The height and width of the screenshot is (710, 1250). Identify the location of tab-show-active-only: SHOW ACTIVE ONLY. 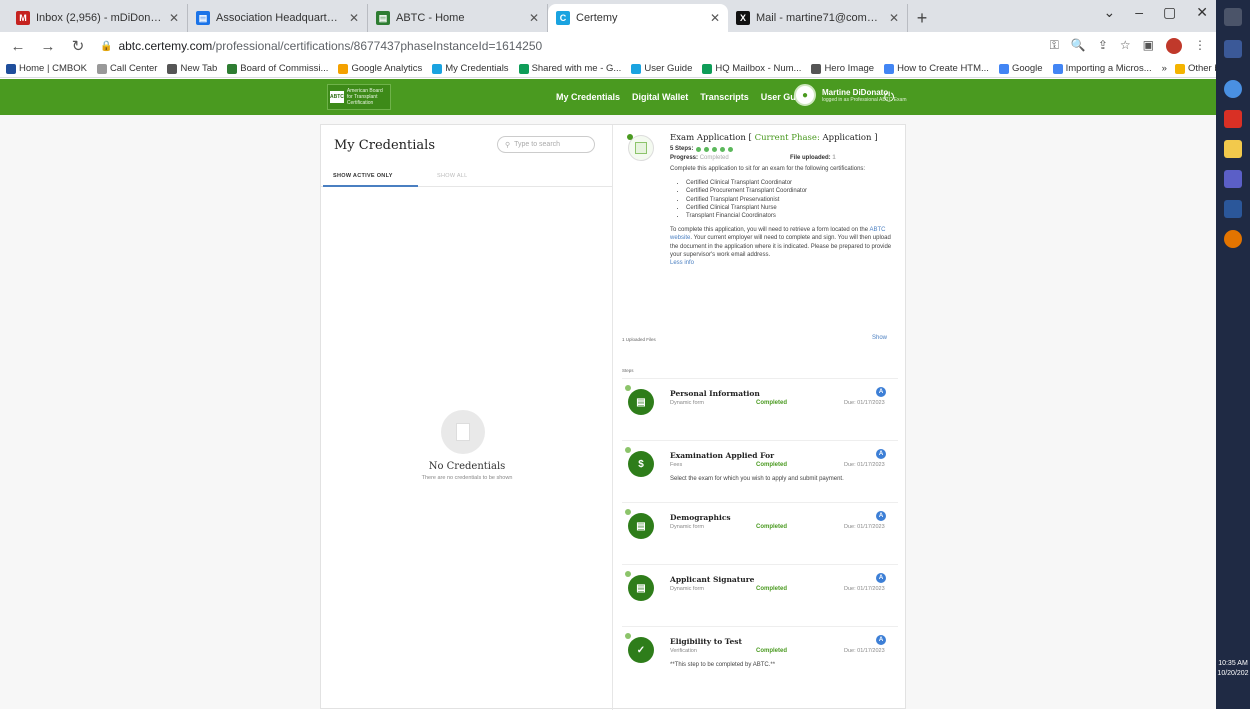
(363, 176).